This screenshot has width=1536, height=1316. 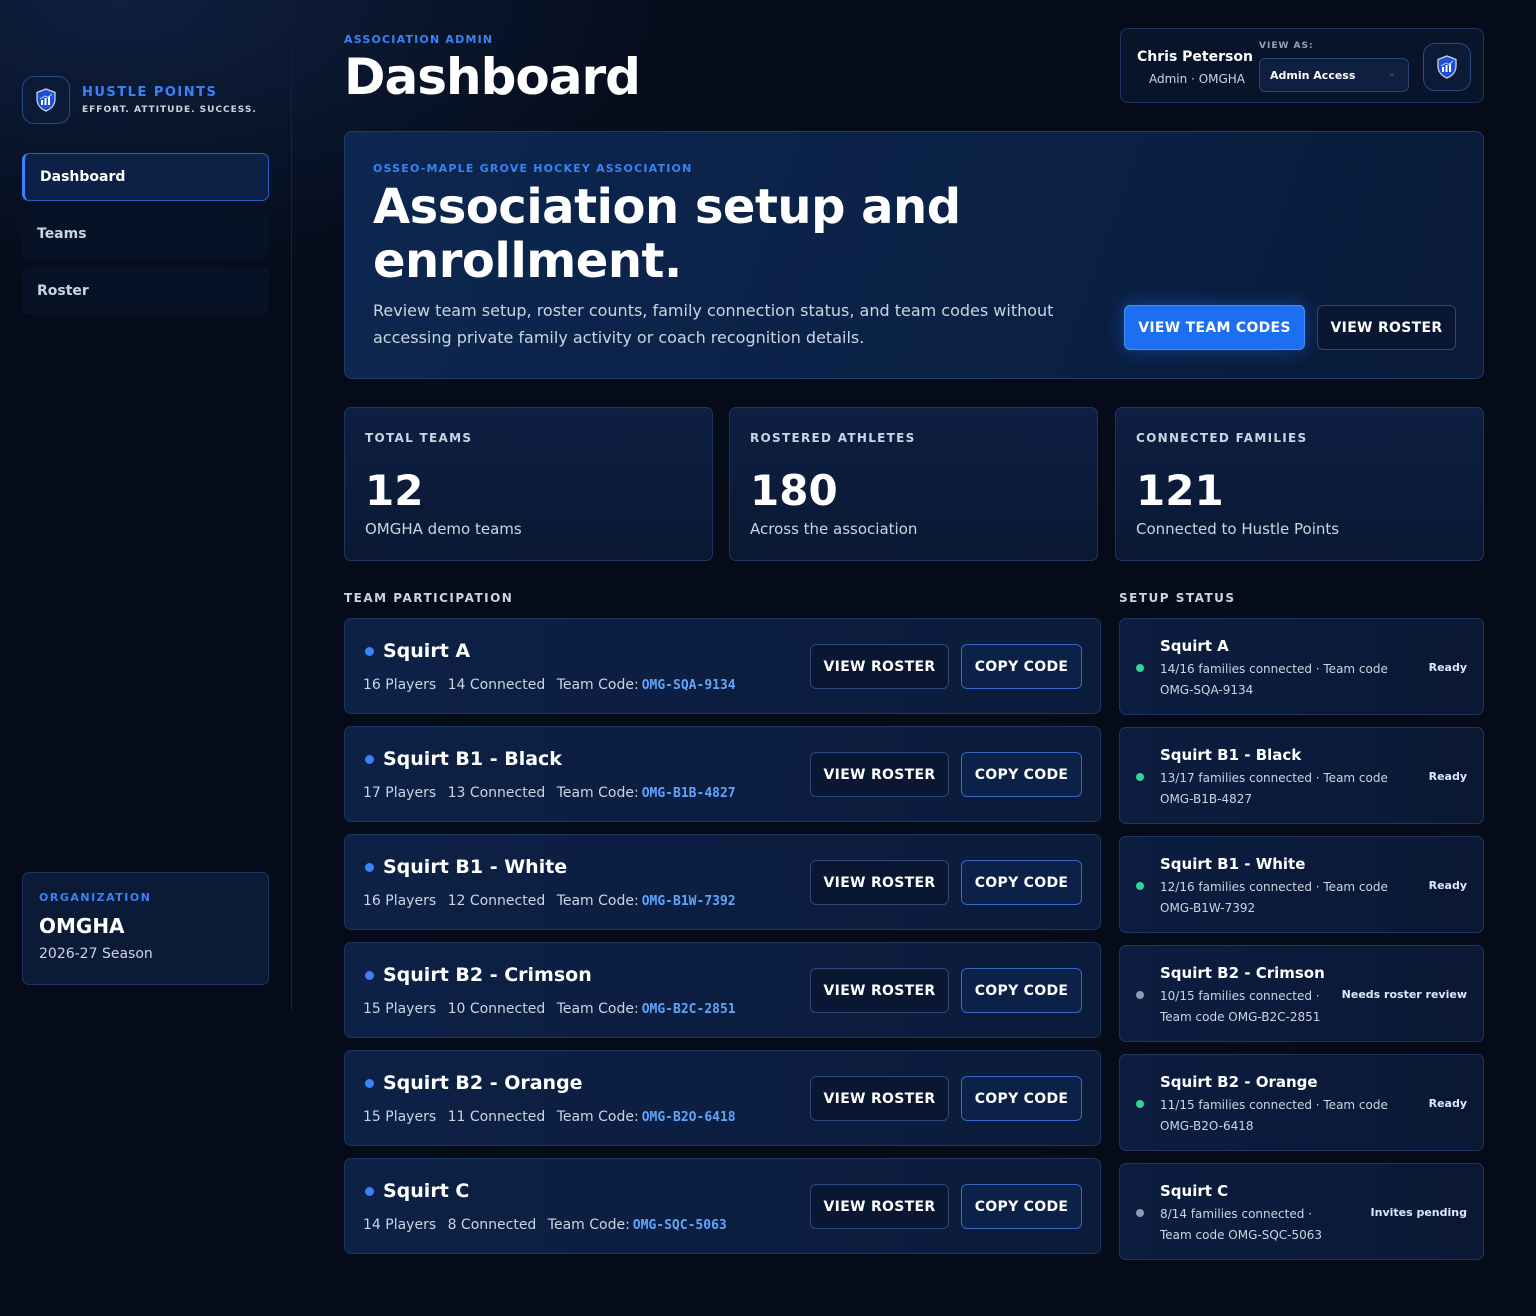 I want to click on stat-subtitle: OMGHA demo teams, so click(x=443, y=529).